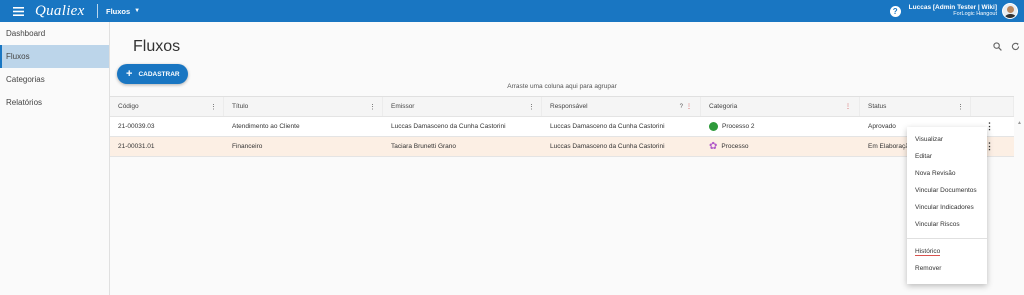 This screenshot has height=295, width=1024. Describe the element at coordinates (266, 126) in the screenshot. I see `cell-titulo: Atendimento ao Cliente` at that location.